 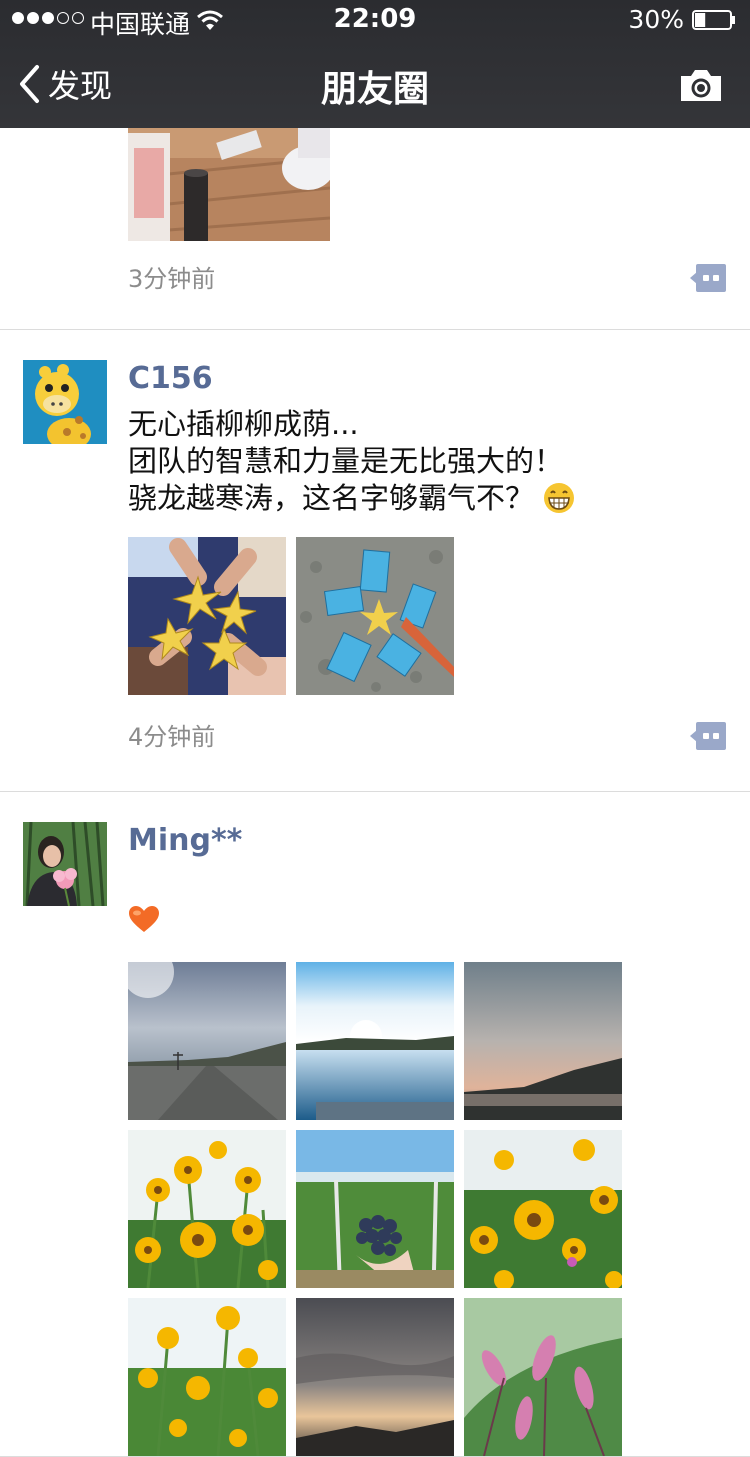 What do you see at coordinates (713, 20) in the screenshot?
I see `battery-icon` at bounding box center [713, 20].